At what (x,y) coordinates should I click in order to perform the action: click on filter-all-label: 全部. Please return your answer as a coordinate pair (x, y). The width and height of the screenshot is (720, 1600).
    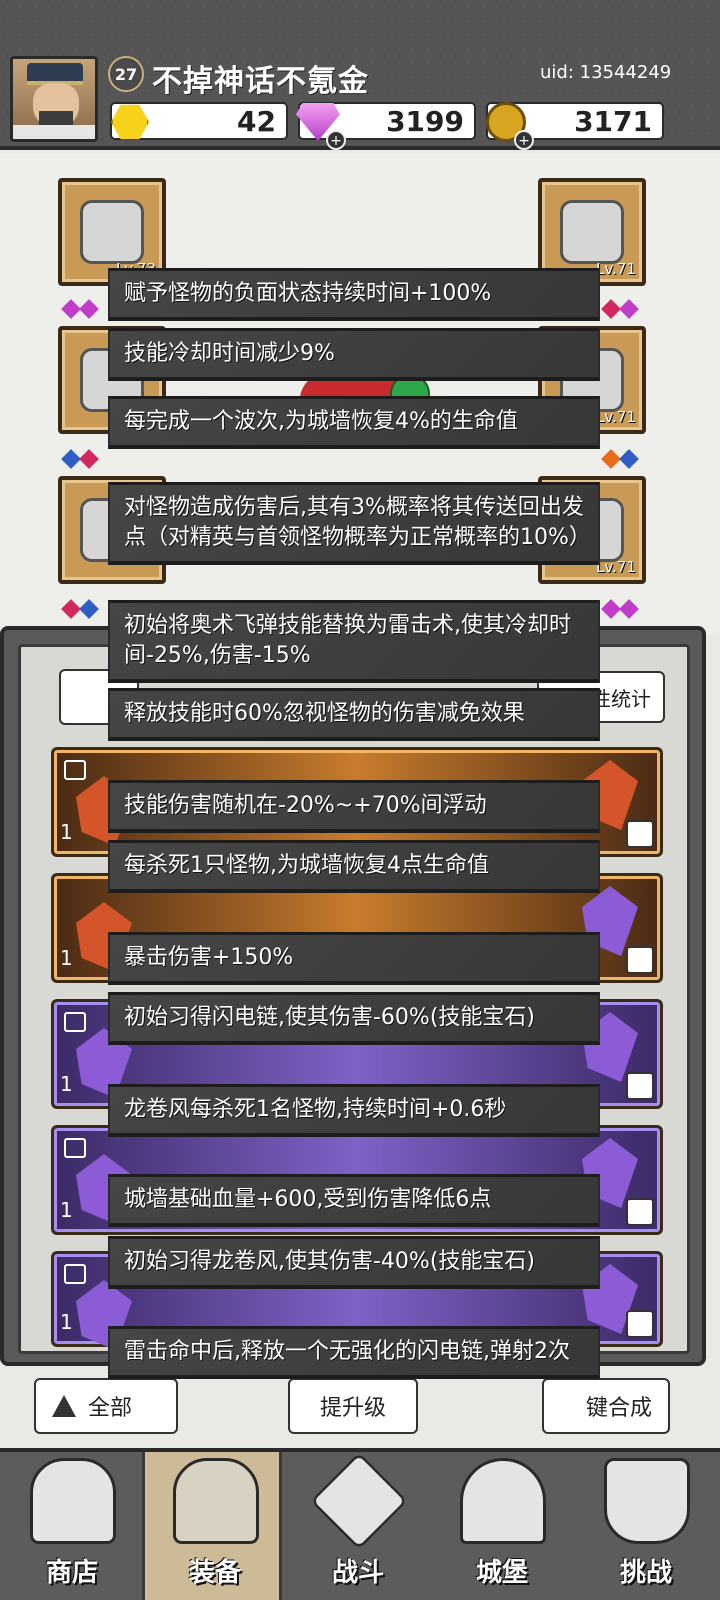
    Looking at the image, I should click on (110, 1408).